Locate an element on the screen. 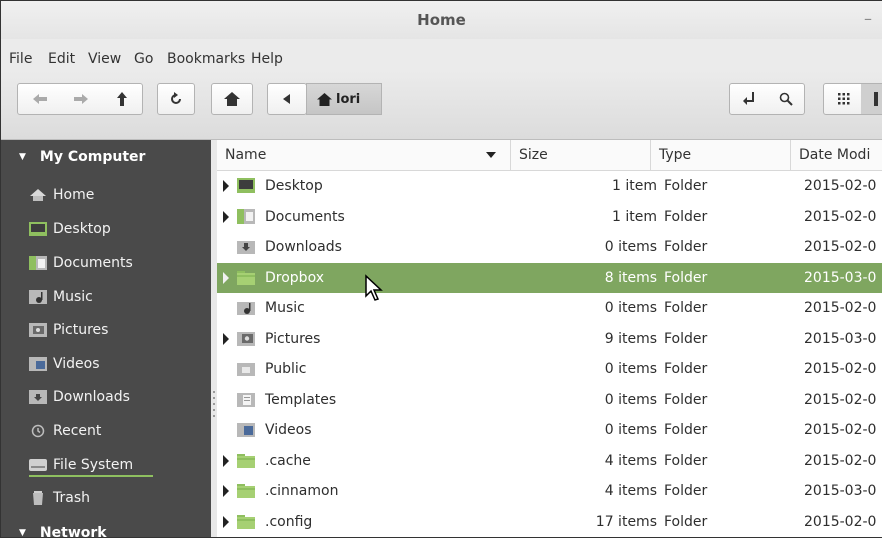  sidebar-section-my-computer: ▼ My Computer is located at coordinates (82, 157).